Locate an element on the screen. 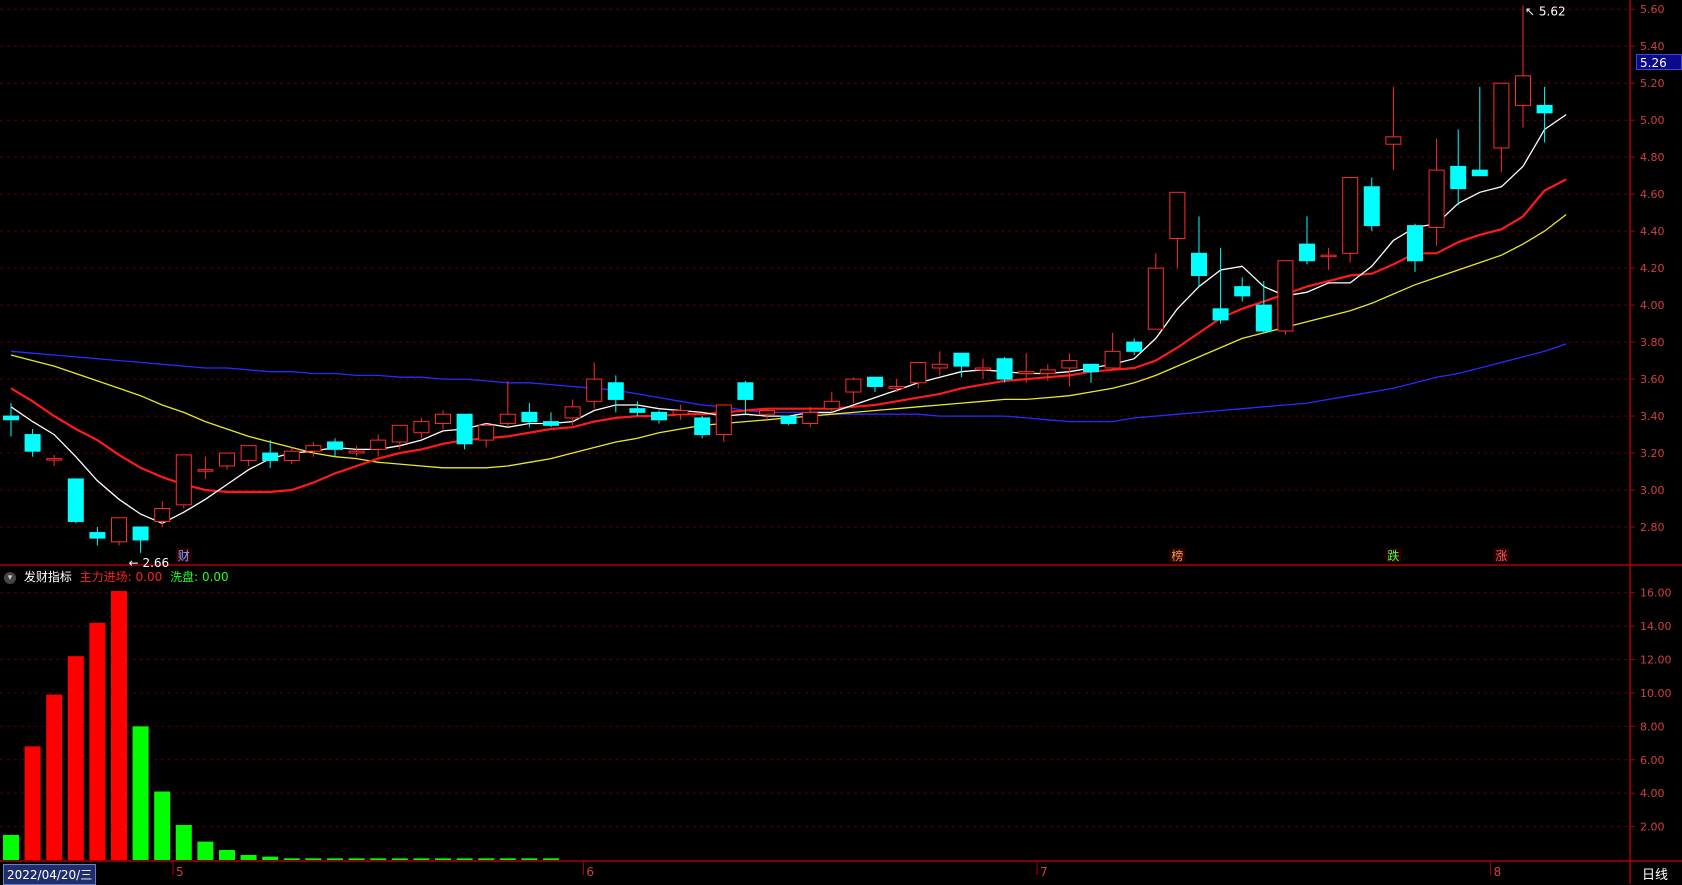 This screenshot has height=885, width=1682. price-tick-label: 5.60 is located at coordinates (1652, 9).